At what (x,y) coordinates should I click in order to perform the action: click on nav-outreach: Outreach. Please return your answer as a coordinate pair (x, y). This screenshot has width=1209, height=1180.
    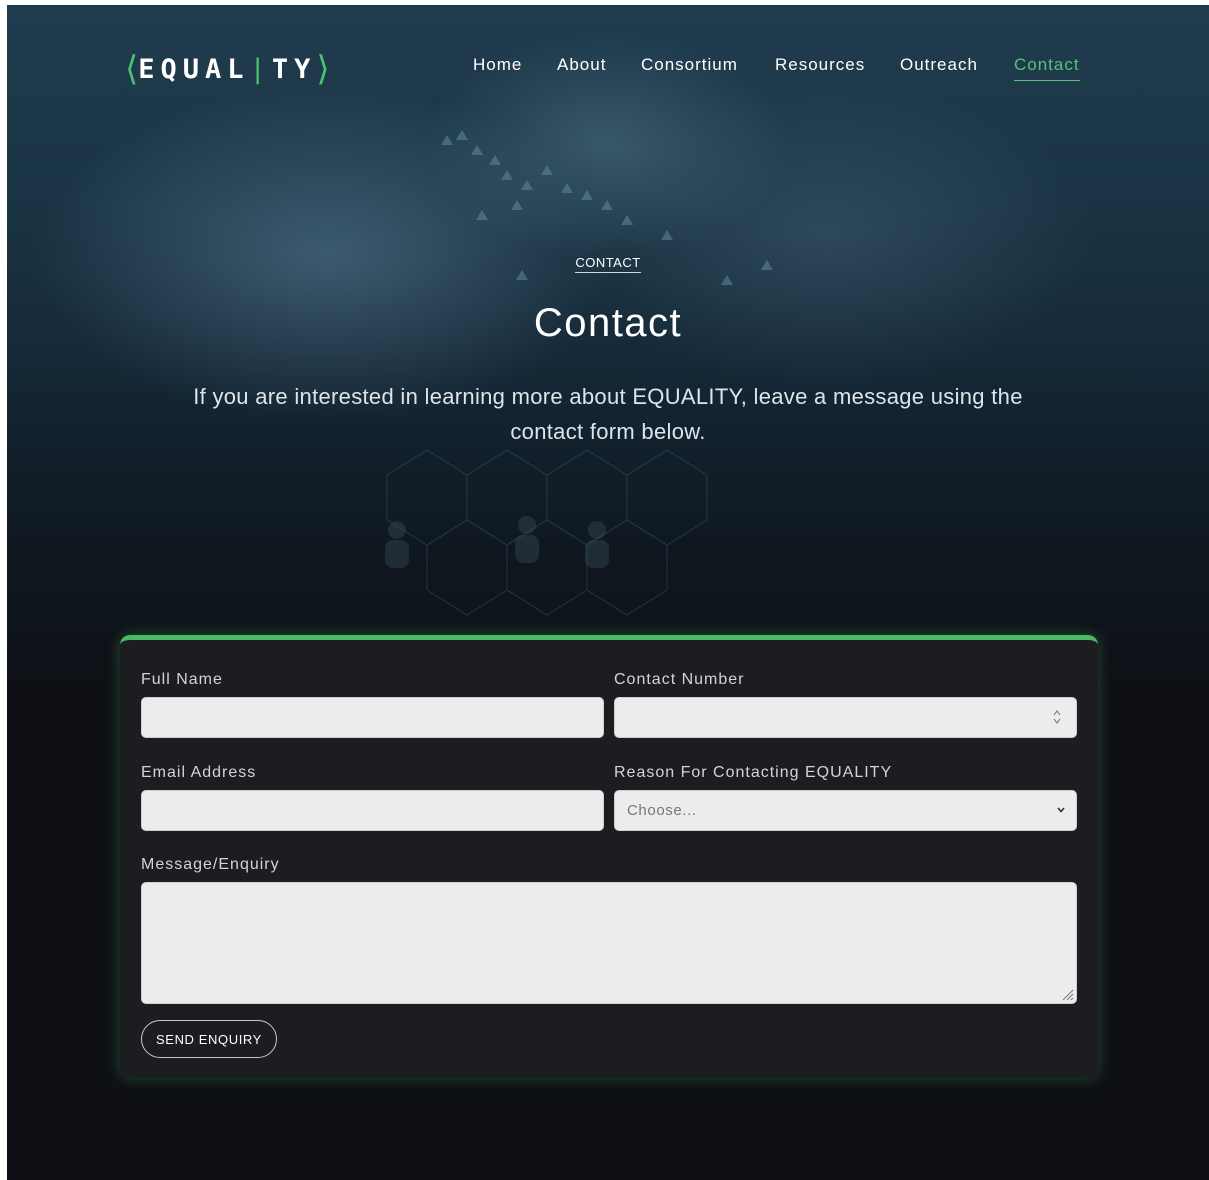
    Looking at the image, I should click on (939, 65).